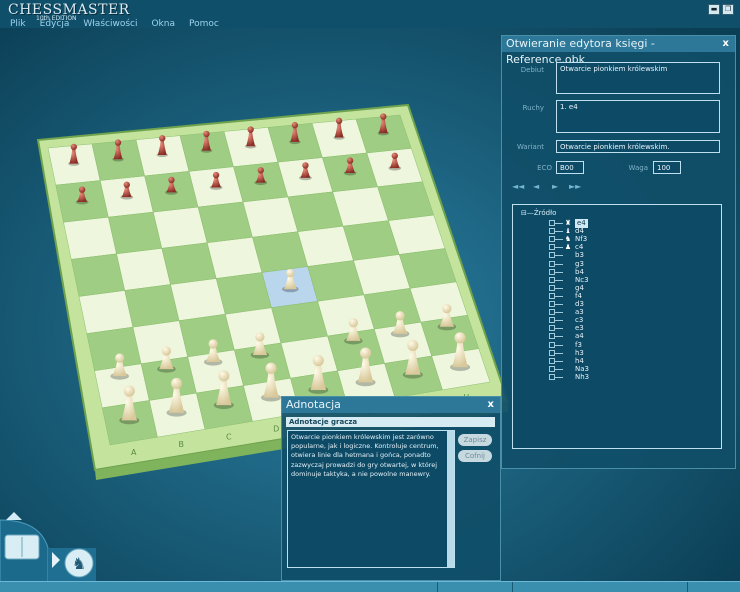  I want to click on next-move-button: ►, so click(555, 186).